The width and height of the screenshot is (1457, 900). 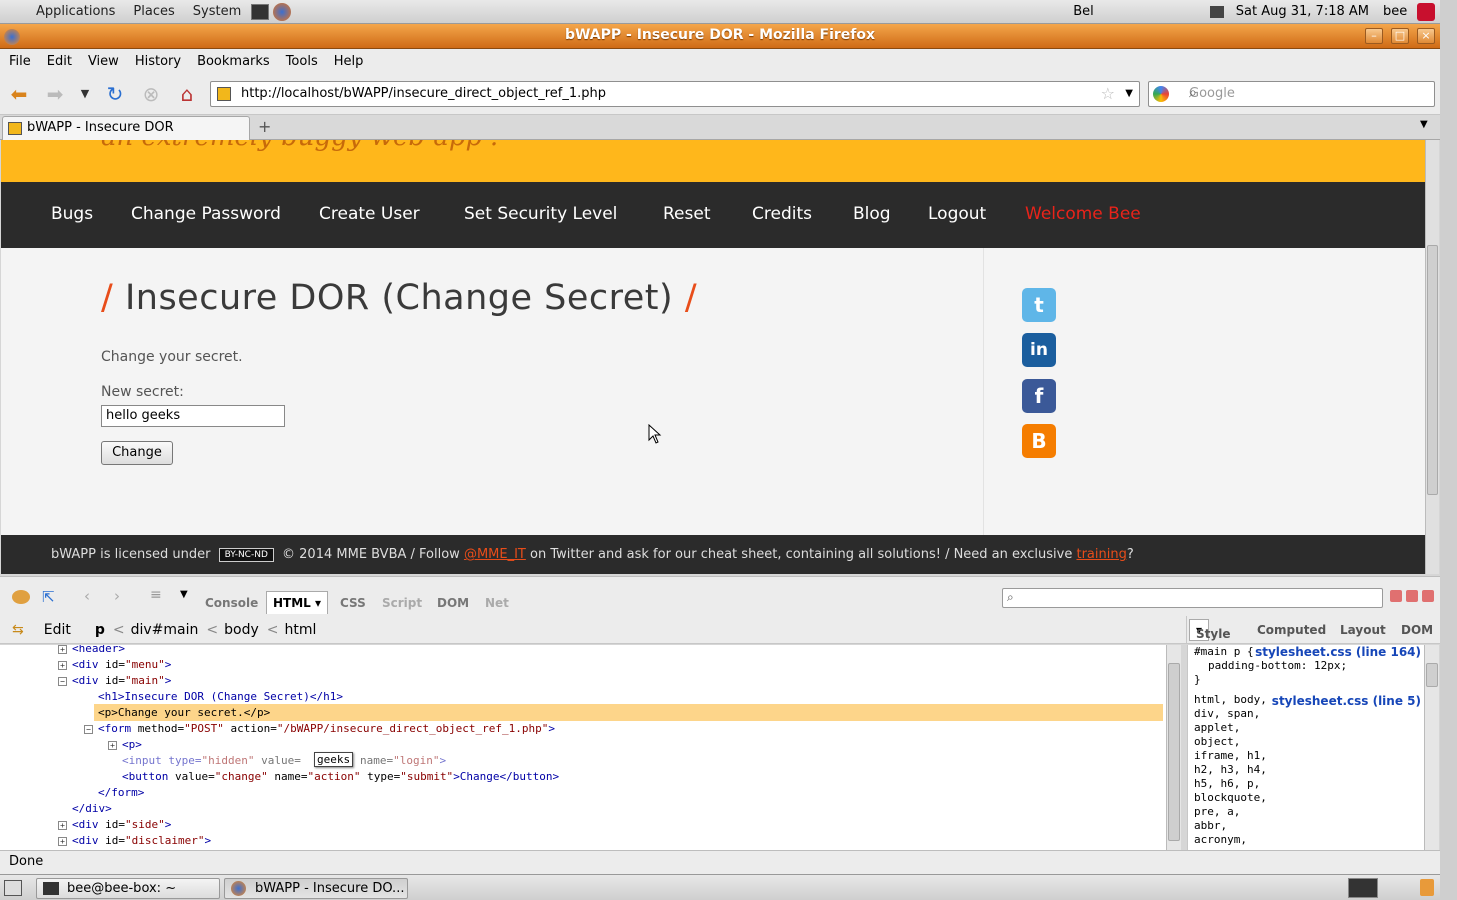 I want to click on inspect-element-icon: ⇱, so click(x=48, y=597).